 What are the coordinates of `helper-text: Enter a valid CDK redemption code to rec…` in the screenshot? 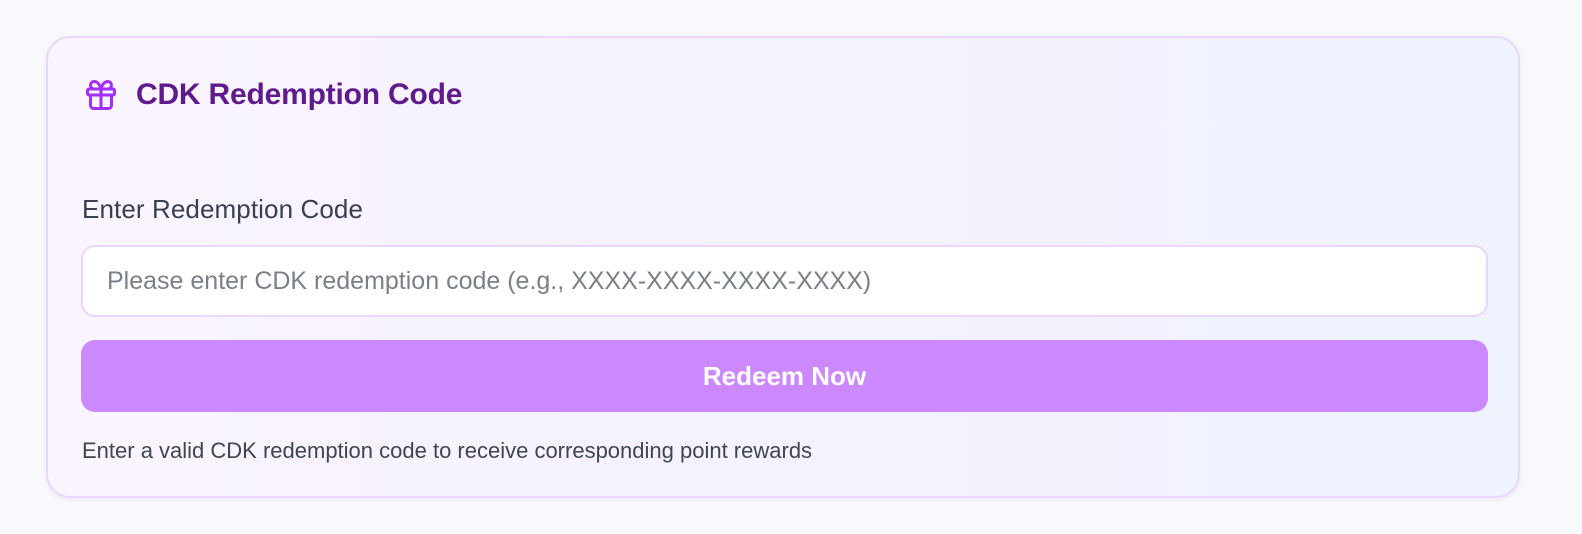 It's located at (447, 450).